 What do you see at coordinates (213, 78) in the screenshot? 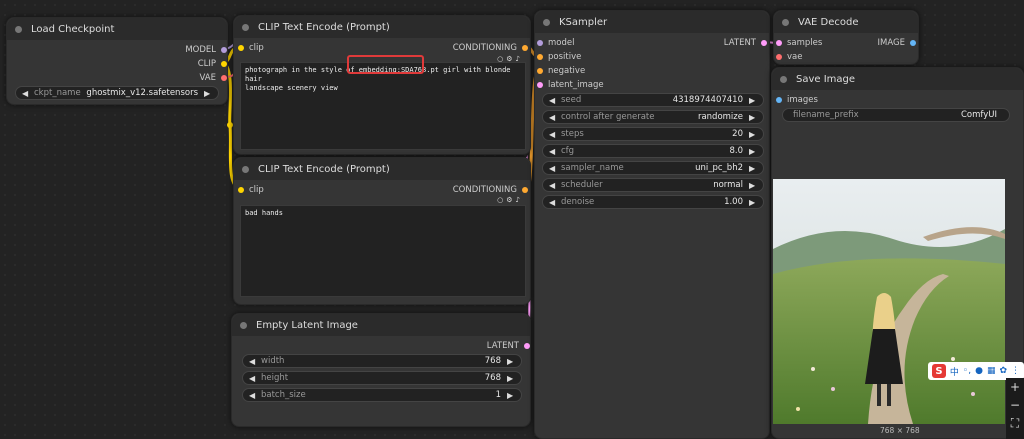
I see `output-vae: VAE` at bounding box center [213, 78].